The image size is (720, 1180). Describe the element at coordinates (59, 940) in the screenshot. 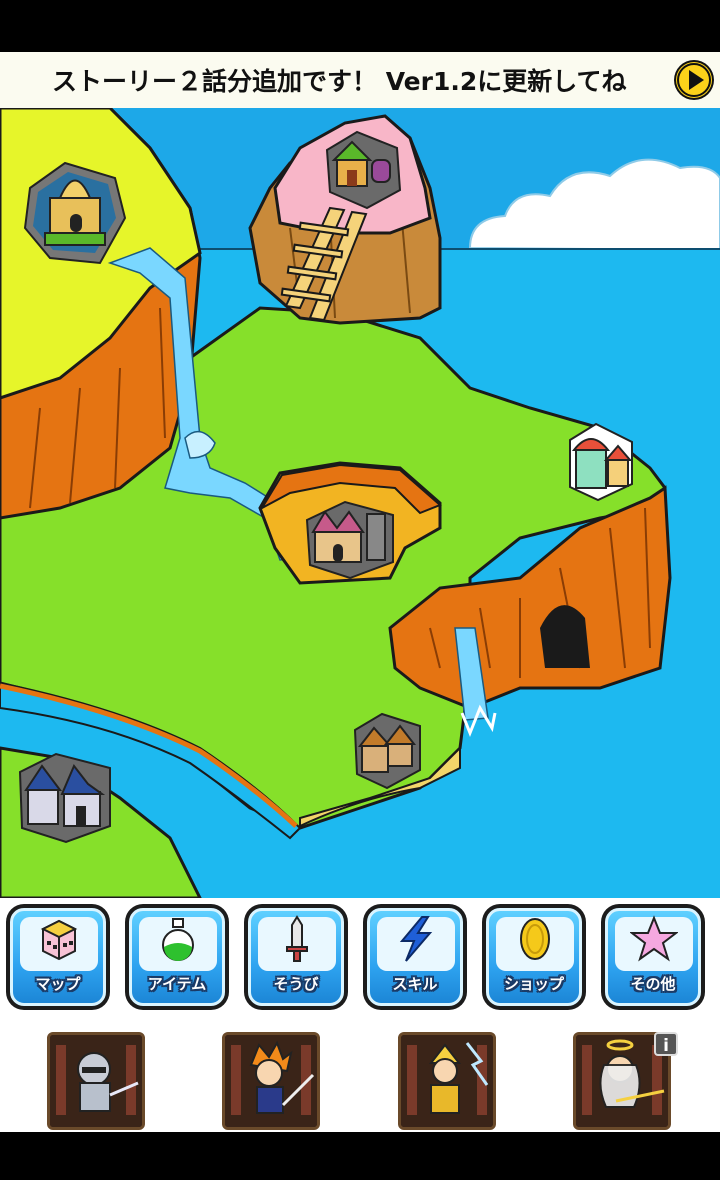

I see `map-cube-icon` at that location.